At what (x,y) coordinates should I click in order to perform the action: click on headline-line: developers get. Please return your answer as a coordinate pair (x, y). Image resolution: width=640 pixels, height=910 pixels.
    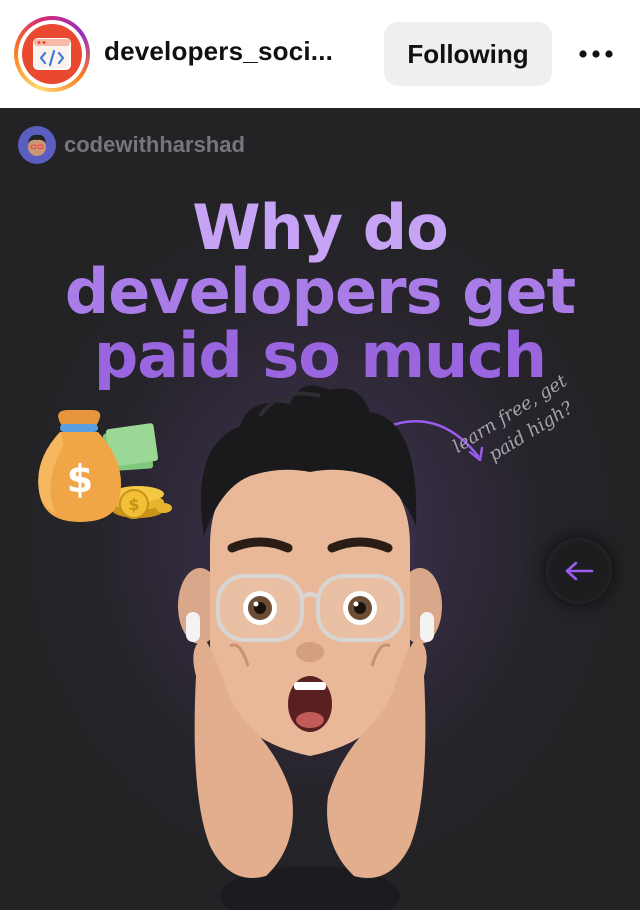
    Looking at the image, I should click on (320, 291).